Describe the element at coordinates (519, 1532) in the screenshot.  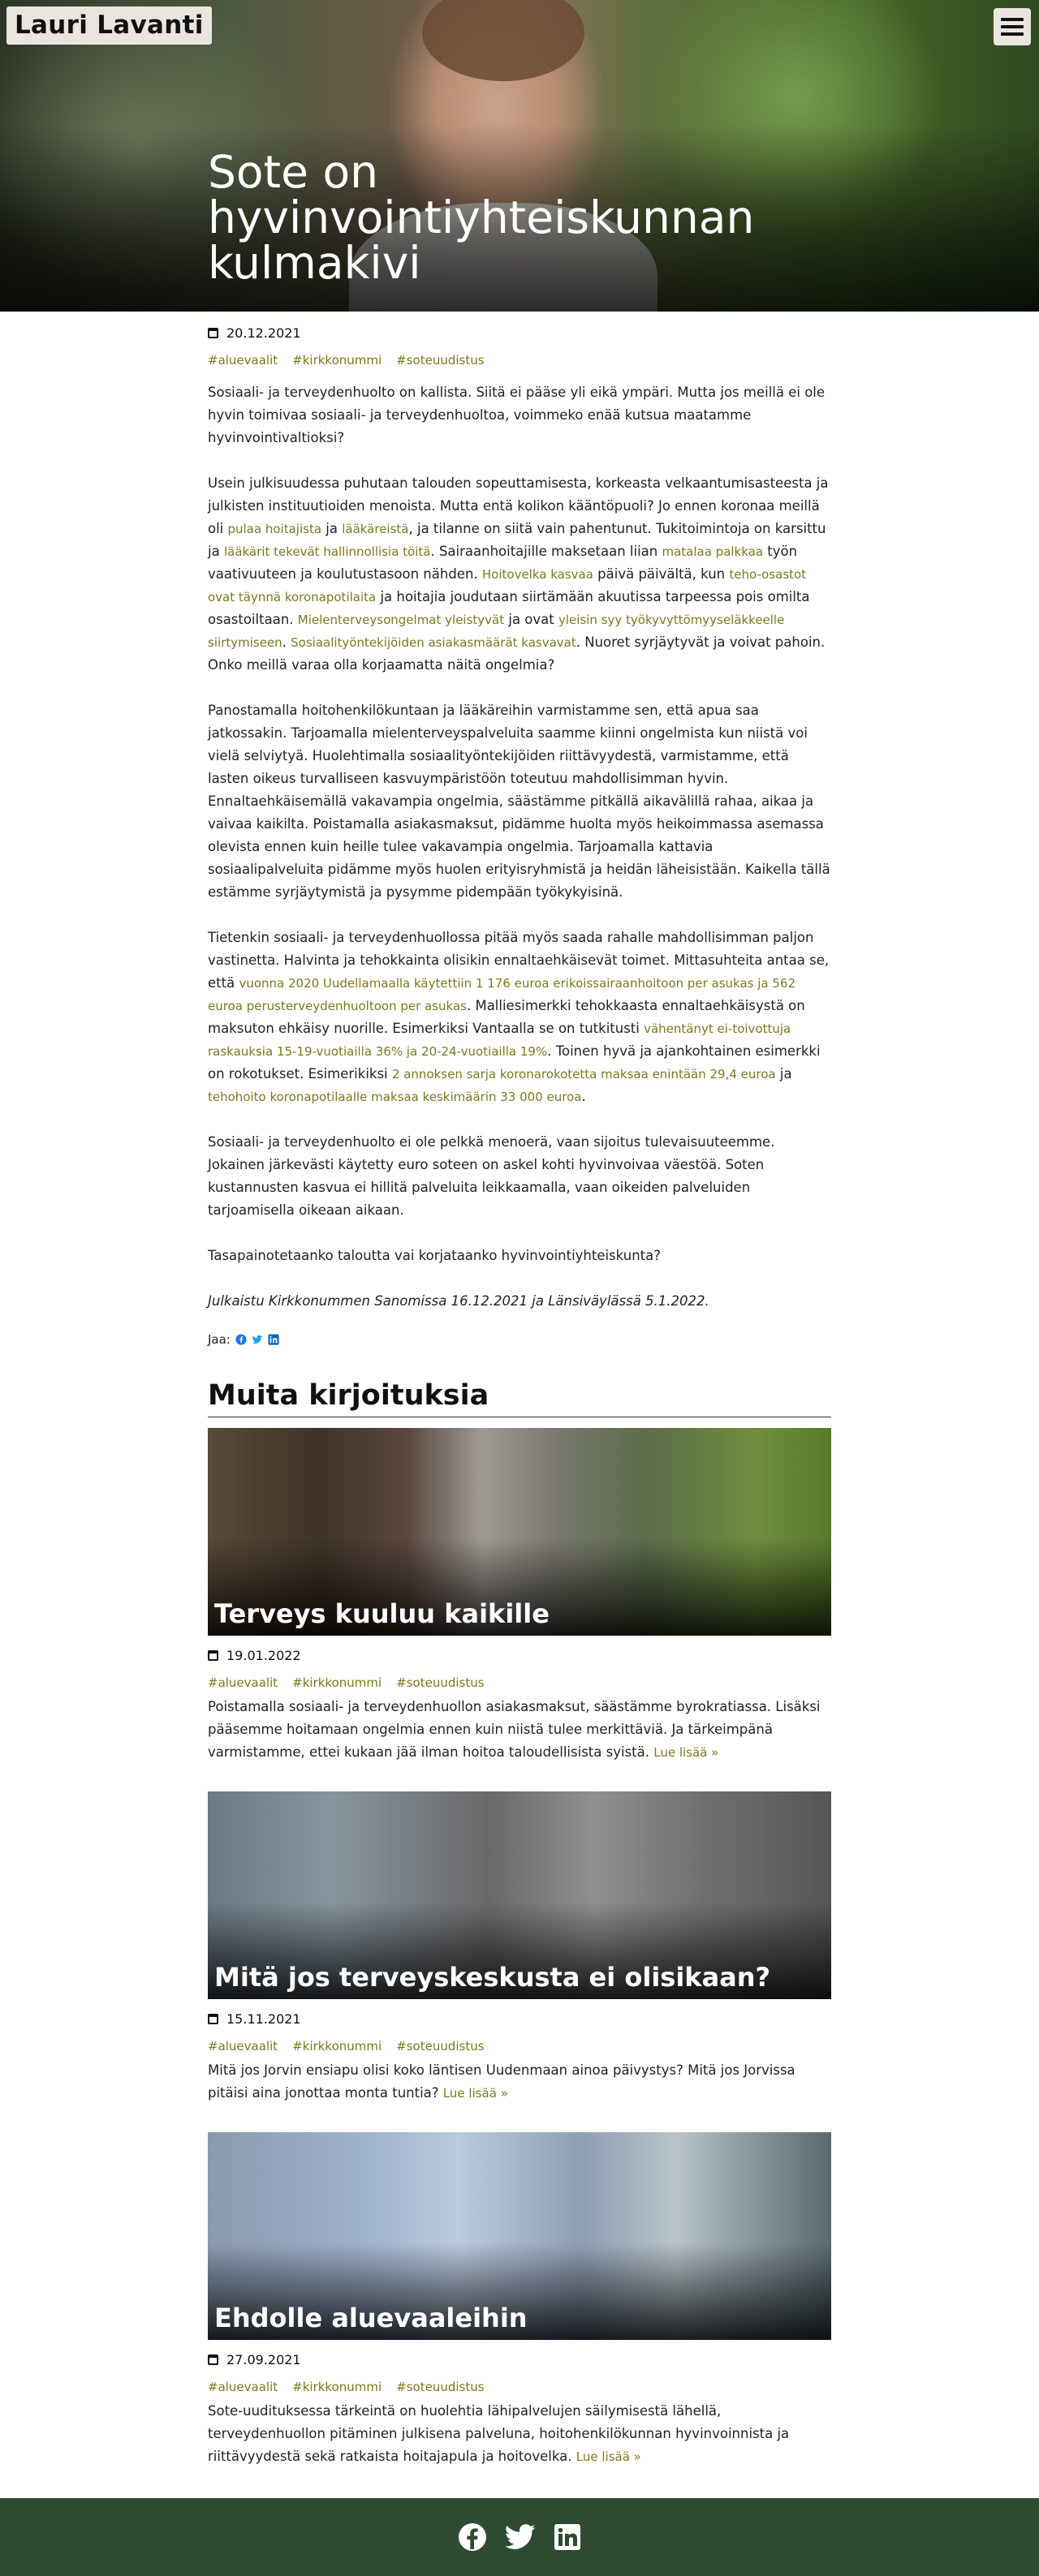
I see `post-image: Terveys kuuluu kaikille` at that location.